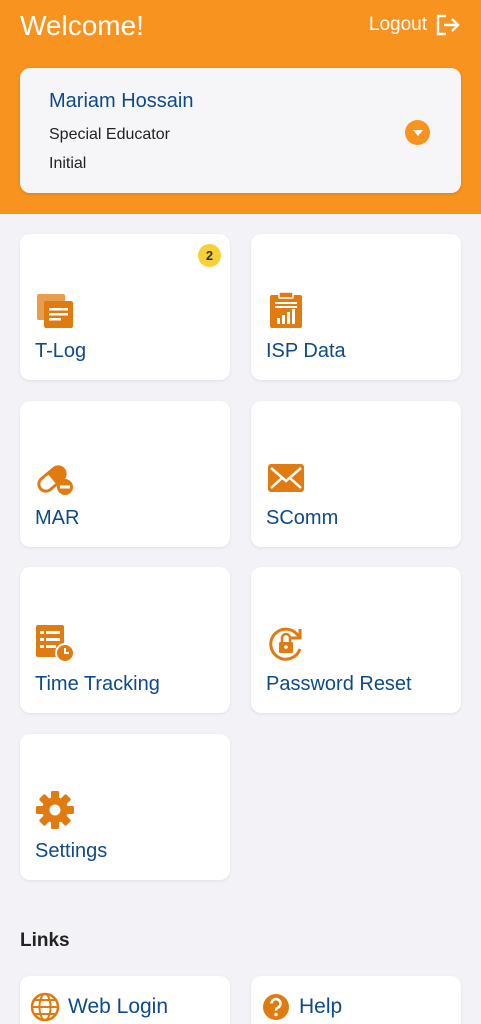 The image size is (481, 1024). Describe the element at coordinates (109, 134) in the screenshot. I see `profile-role: Special Educator` at that location.